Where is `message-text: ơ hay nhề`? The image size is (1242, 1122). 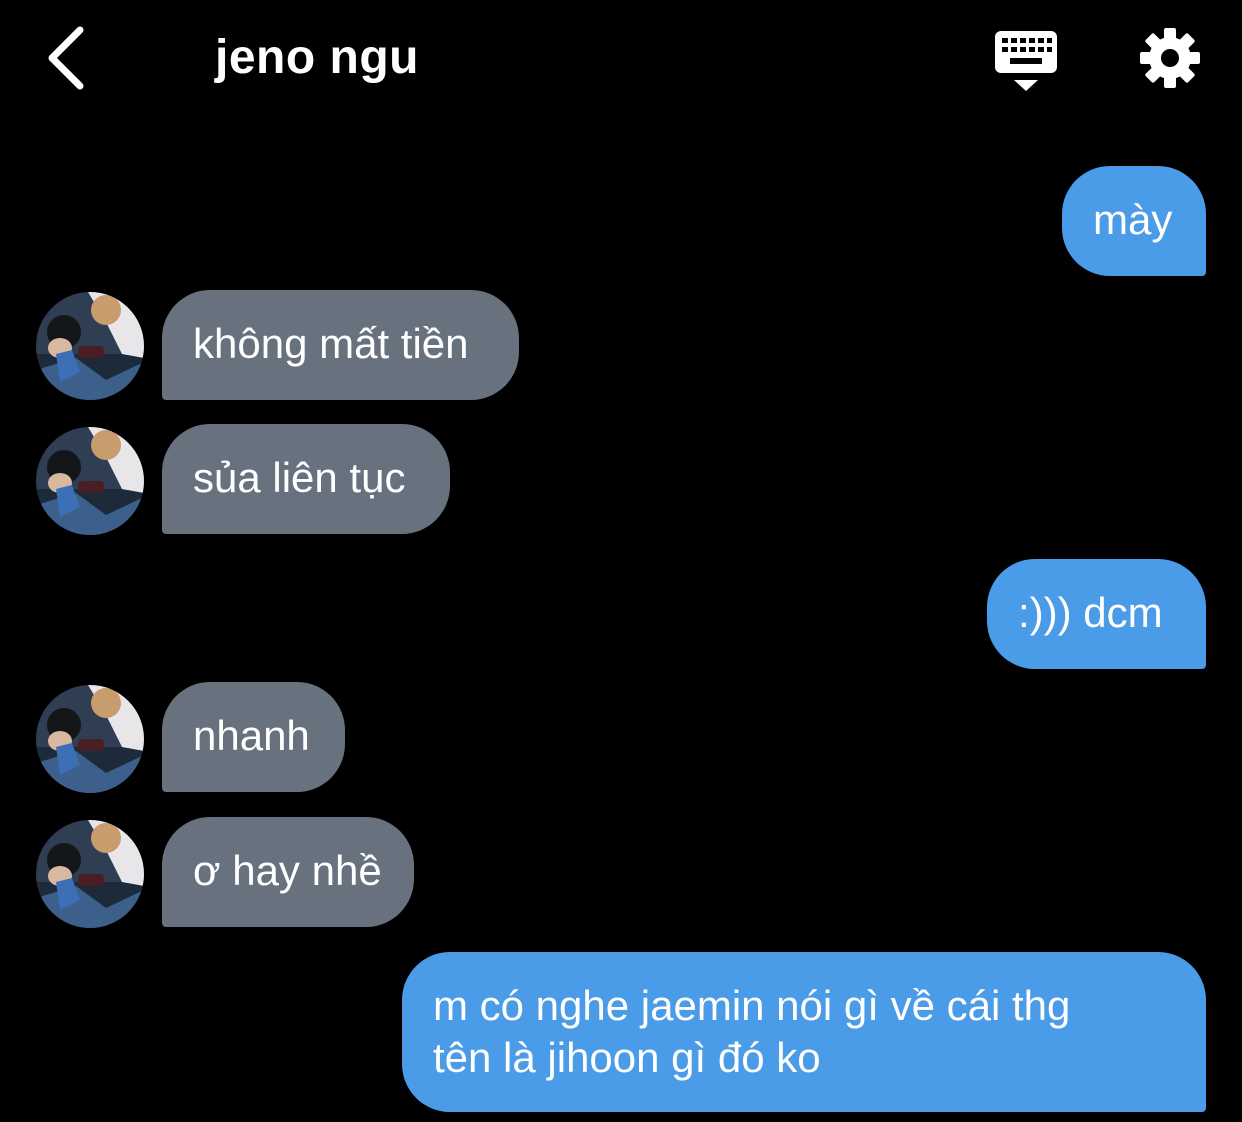
message-text: ơ hay nhề is located at coordinates (287, 870).